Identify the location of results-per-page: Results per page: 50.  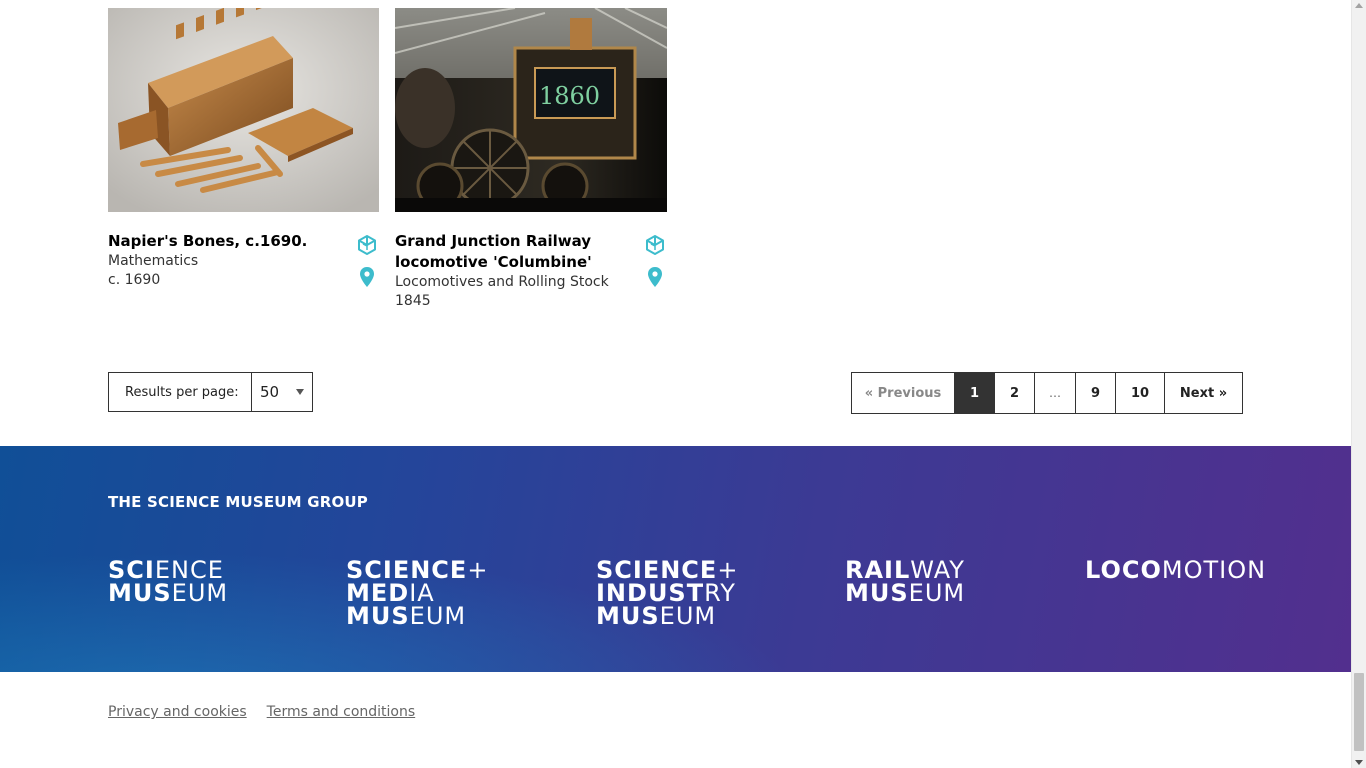
(210, 392).